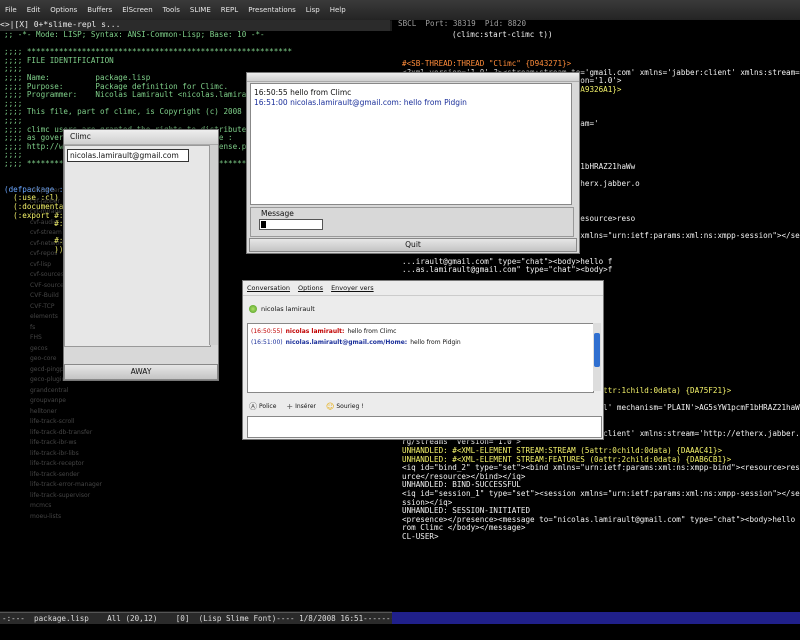  I want to click on message-input, so click(291, 224).